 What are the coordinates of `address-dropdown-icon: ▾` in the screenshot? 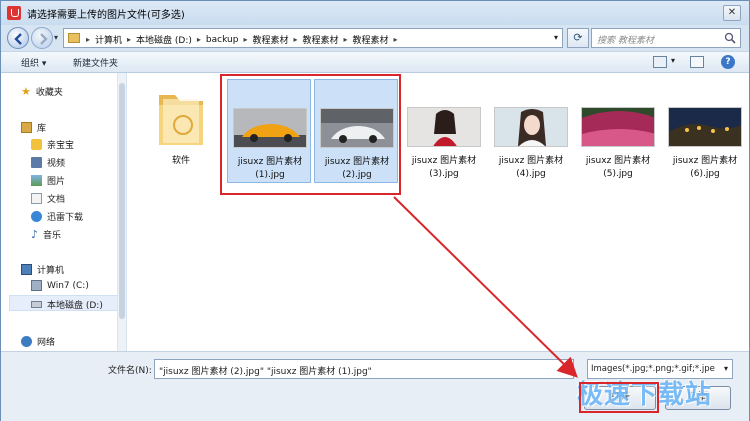 It's located at (556, 37).